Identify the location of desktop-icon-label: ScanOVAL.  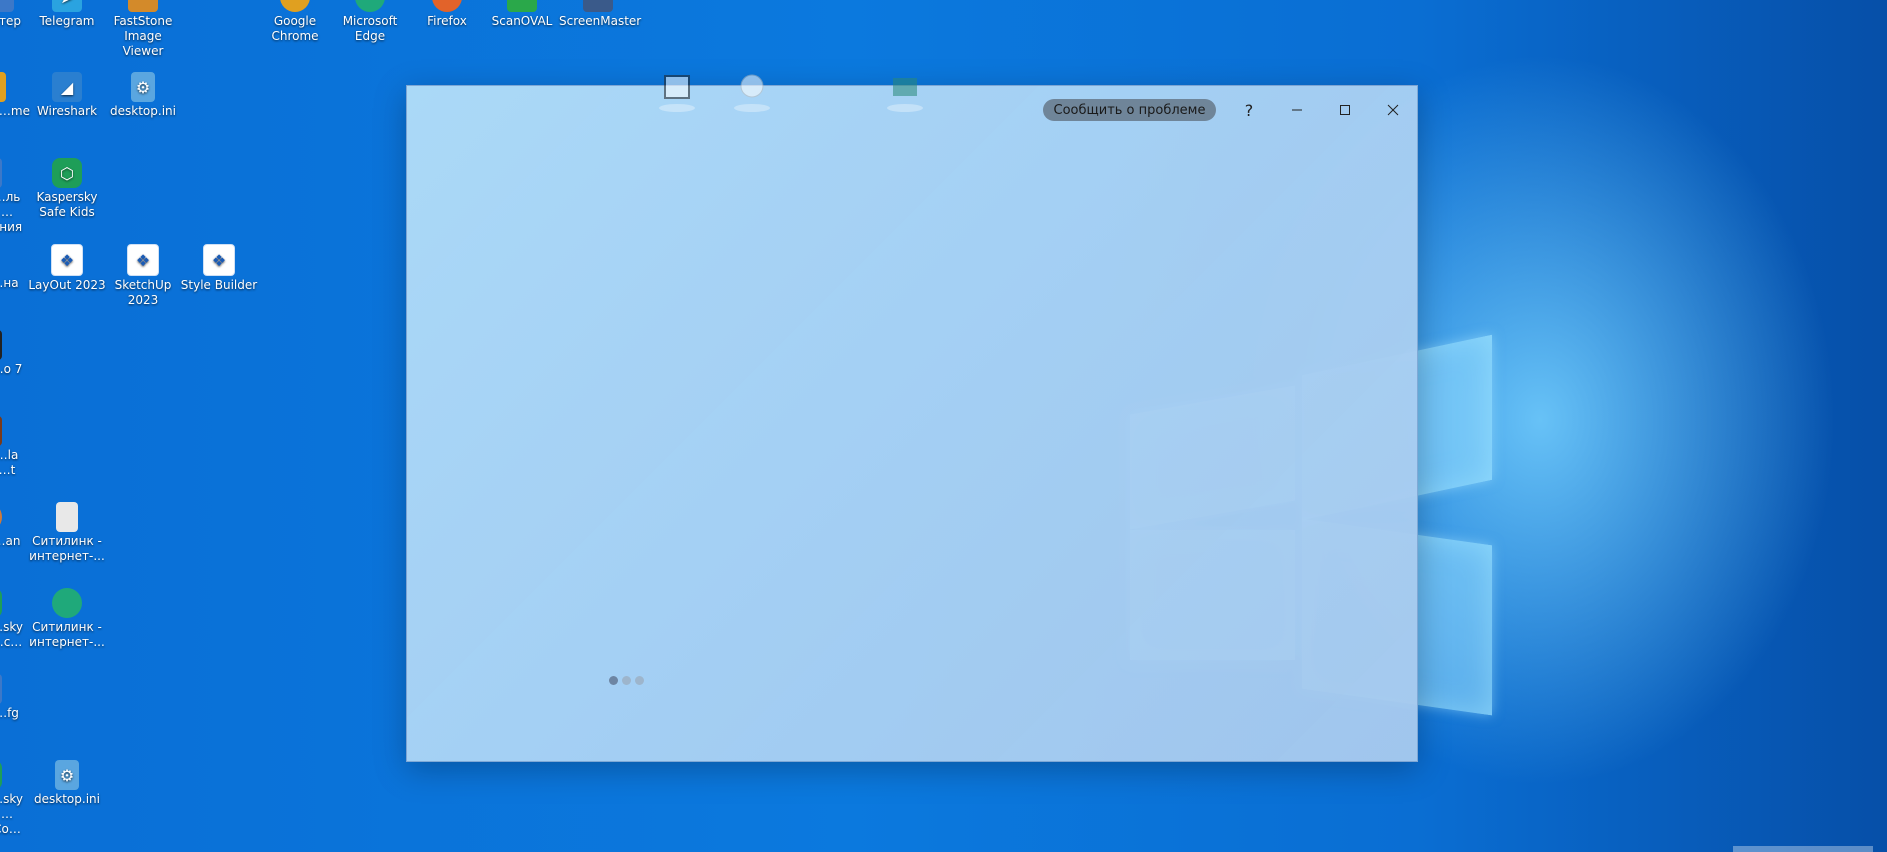
(522, 21).